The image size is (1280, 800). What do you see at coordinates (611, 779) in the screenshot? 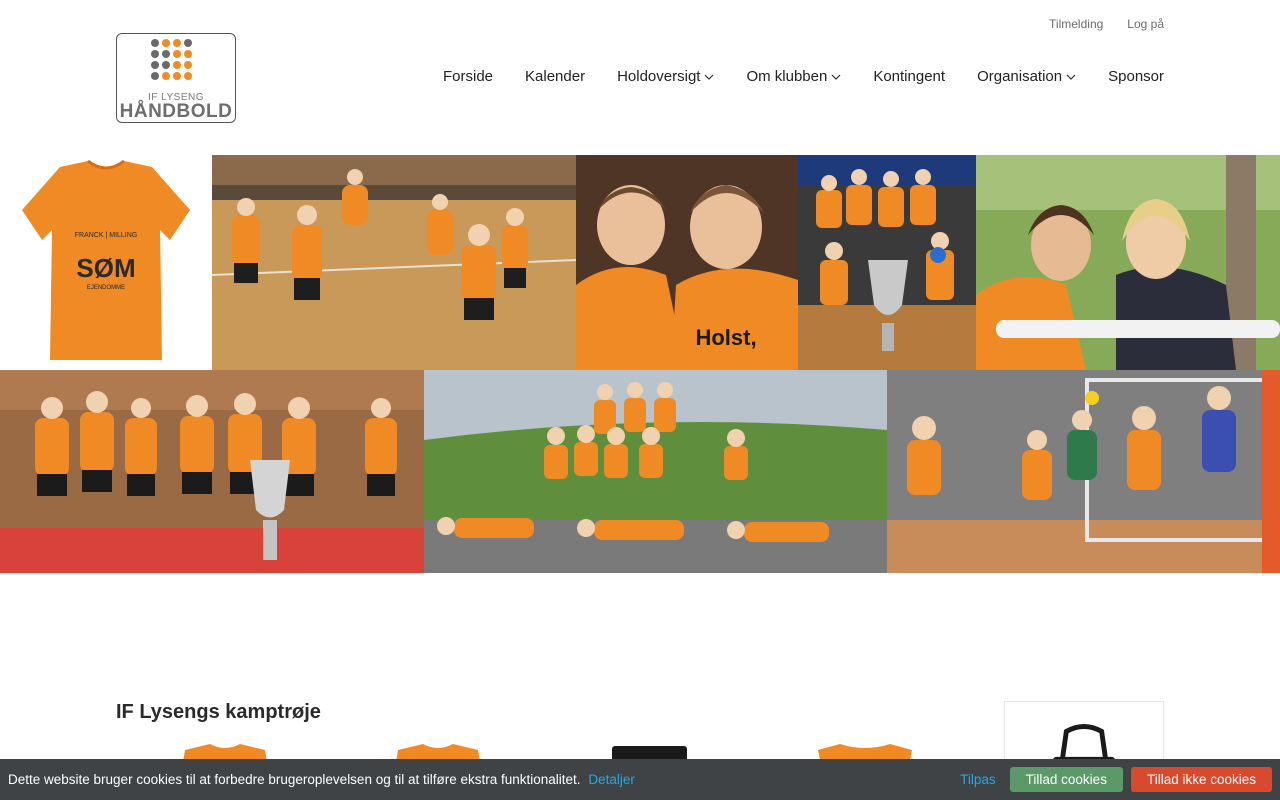
I see `cookie-details-link: Detaljer` at bounding box center [611, 779].